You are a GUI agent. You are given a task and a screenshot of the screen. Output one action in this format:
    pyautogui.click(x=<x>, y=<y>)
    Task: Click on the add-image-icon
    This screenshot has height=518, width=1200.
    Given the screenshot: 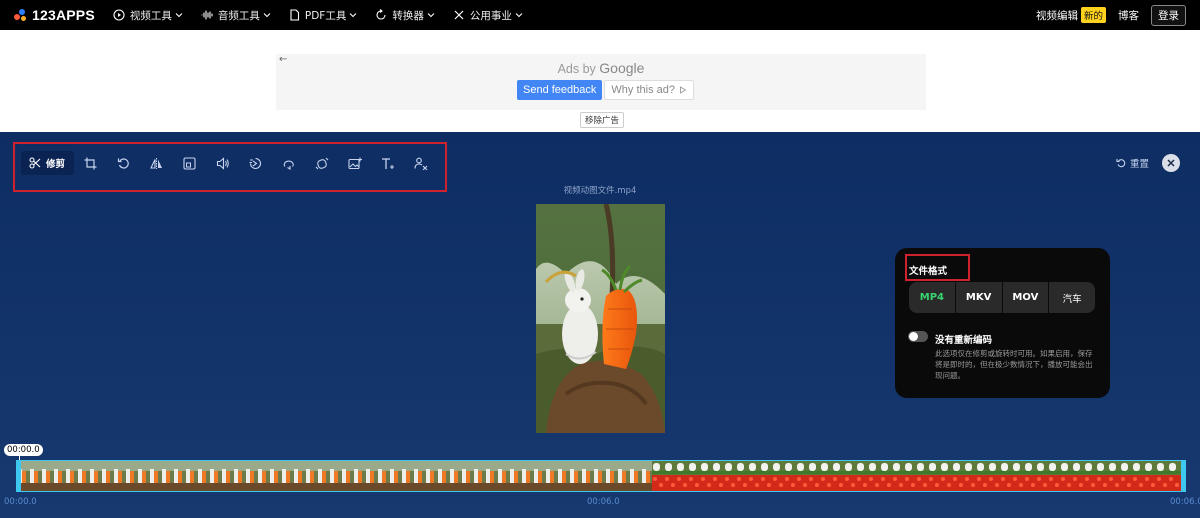 What is the action you would take?
    pyautogui.click(x=354, y=163)
    